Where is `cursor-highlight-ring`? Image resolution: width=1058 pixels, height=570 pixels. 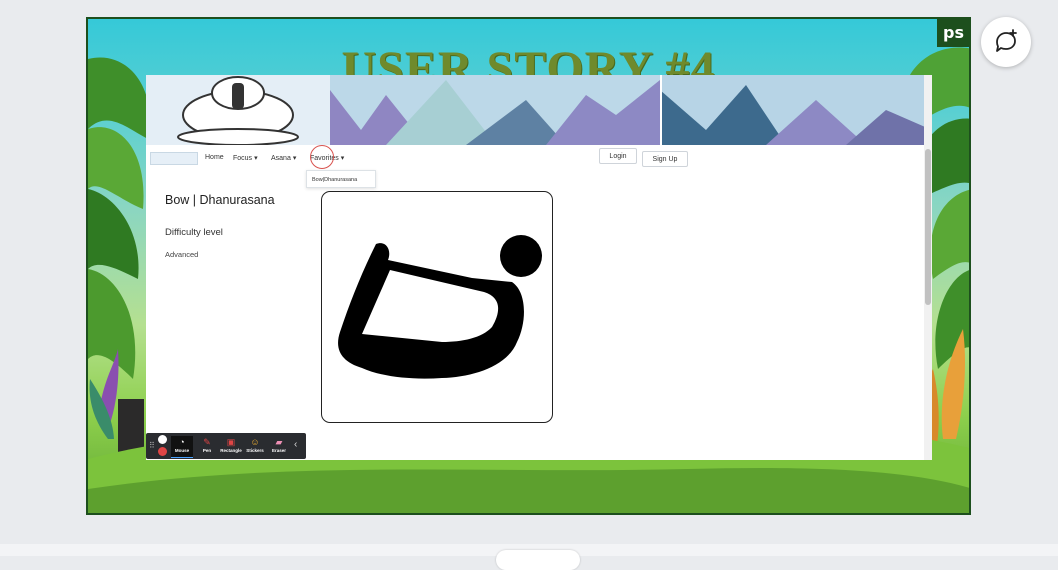 cursor-highlight-ring is located at coordinates (322, 157).